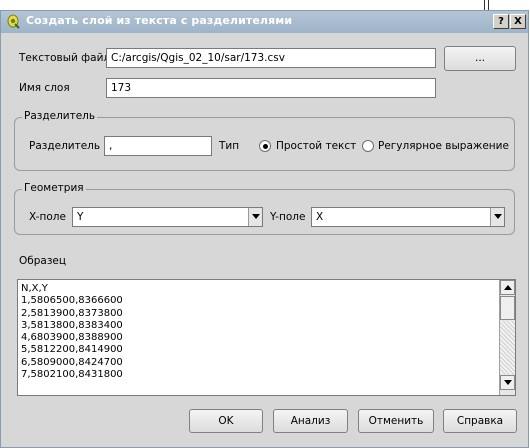 This screenshot has height=448, width=530. I want to click on type-label: Тип, so click(229, 146).